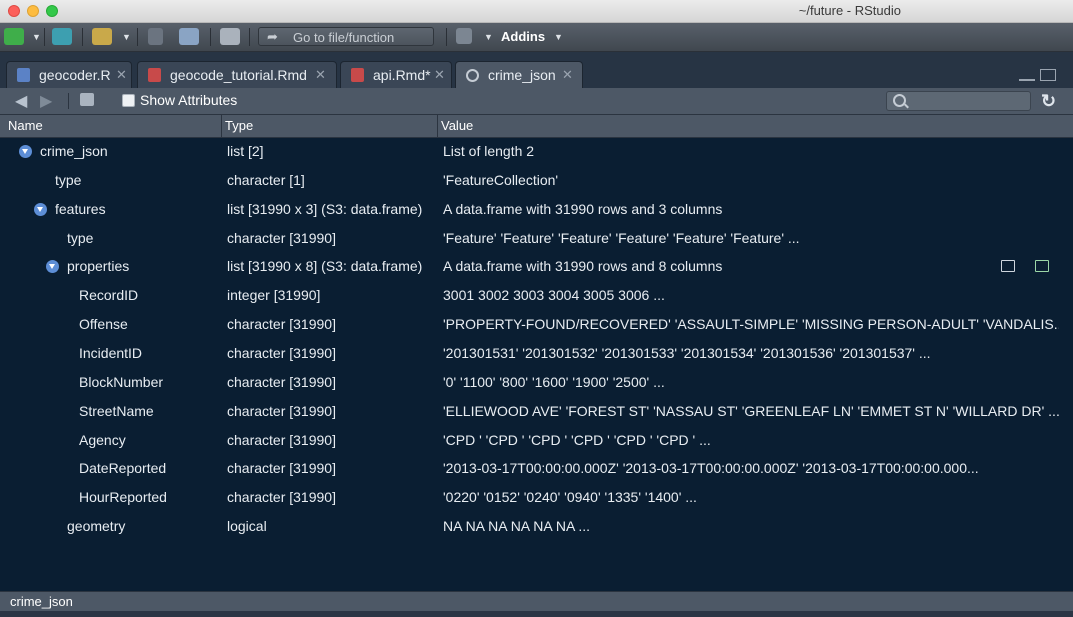  I want to click on addins-menu: Addins, so click(523, 36).